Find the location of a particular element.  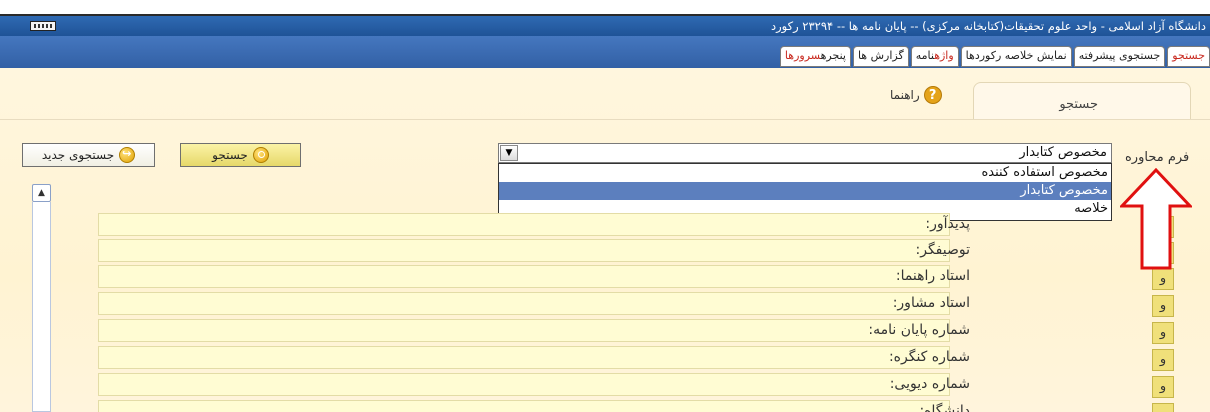

tab-show-record-summary: نمایش خلاصه رکوردها is located at coordinates (1016, 56).